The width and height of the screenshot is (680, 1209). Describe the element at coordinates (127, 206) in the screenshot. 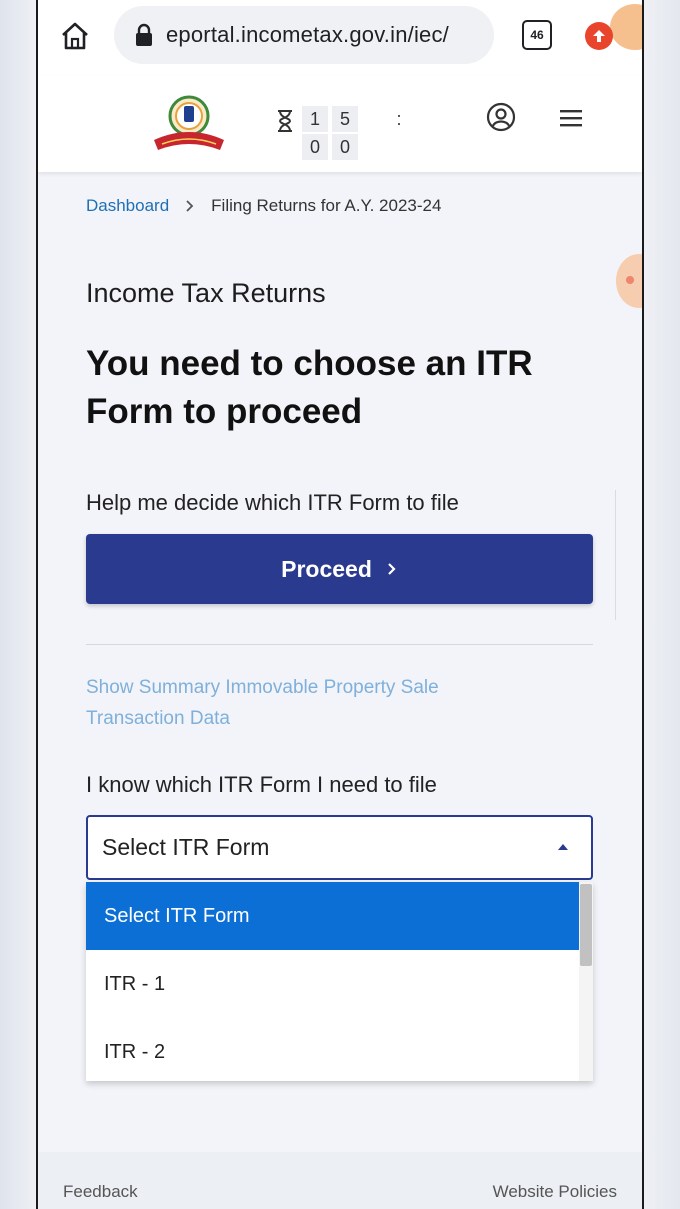

I see `breadcrumb-dashboard-link: Dashboard` at that location.